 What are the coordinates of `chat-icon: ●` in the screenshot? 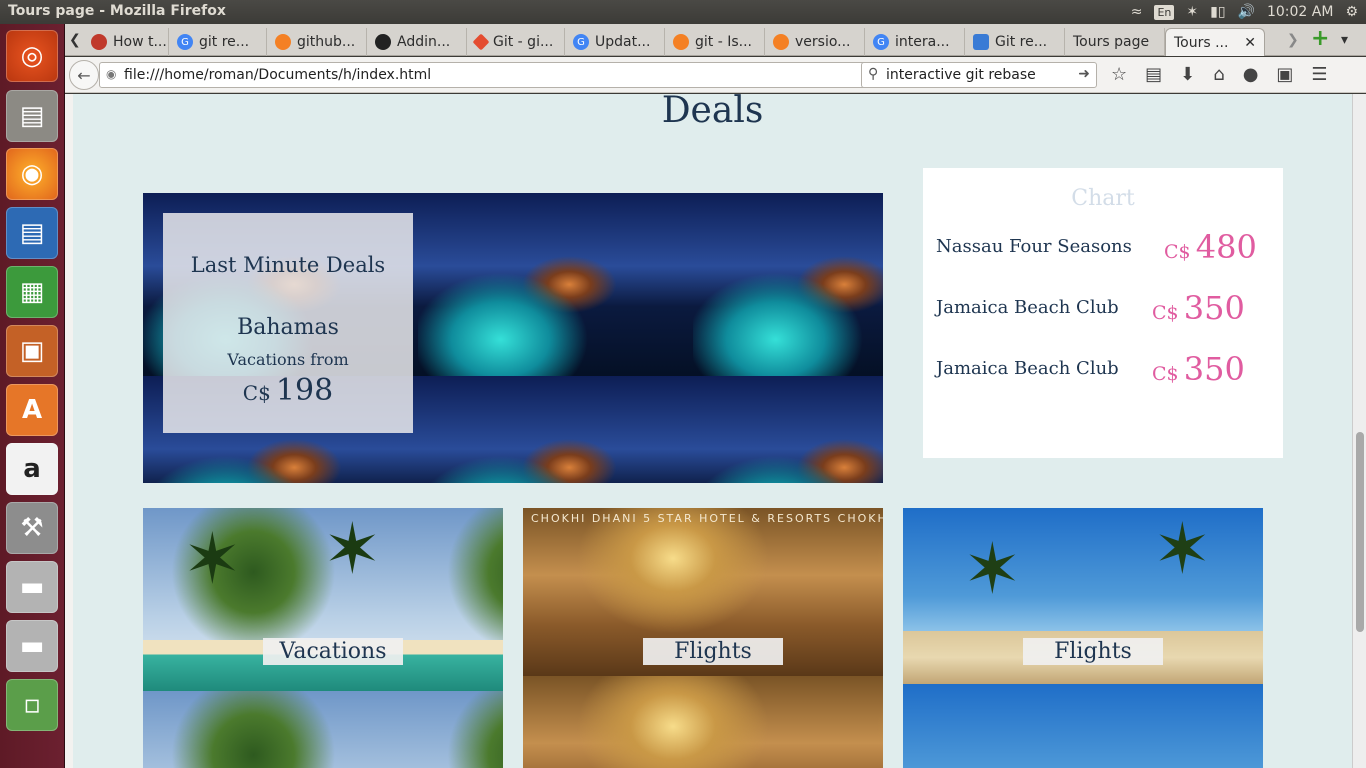 It's located at (1251, 74).